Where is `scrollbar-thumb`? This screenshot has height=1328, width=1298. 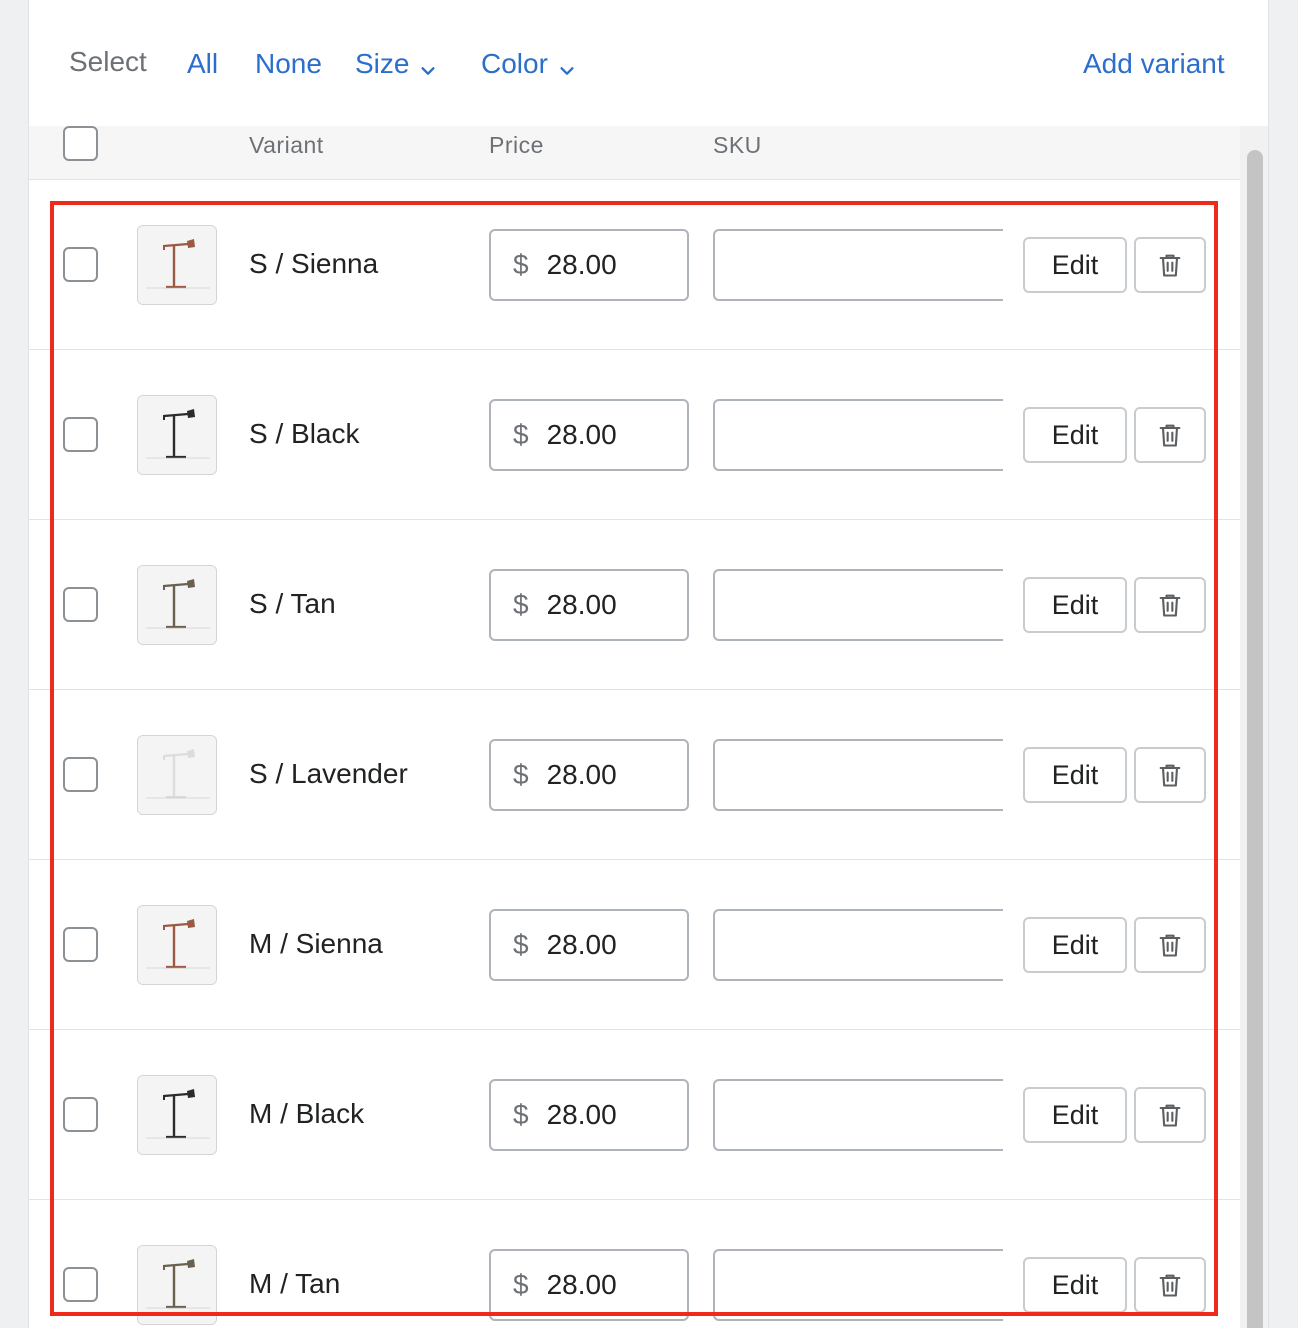 scrollbar-thumb is located at coordinates (1255, 739).